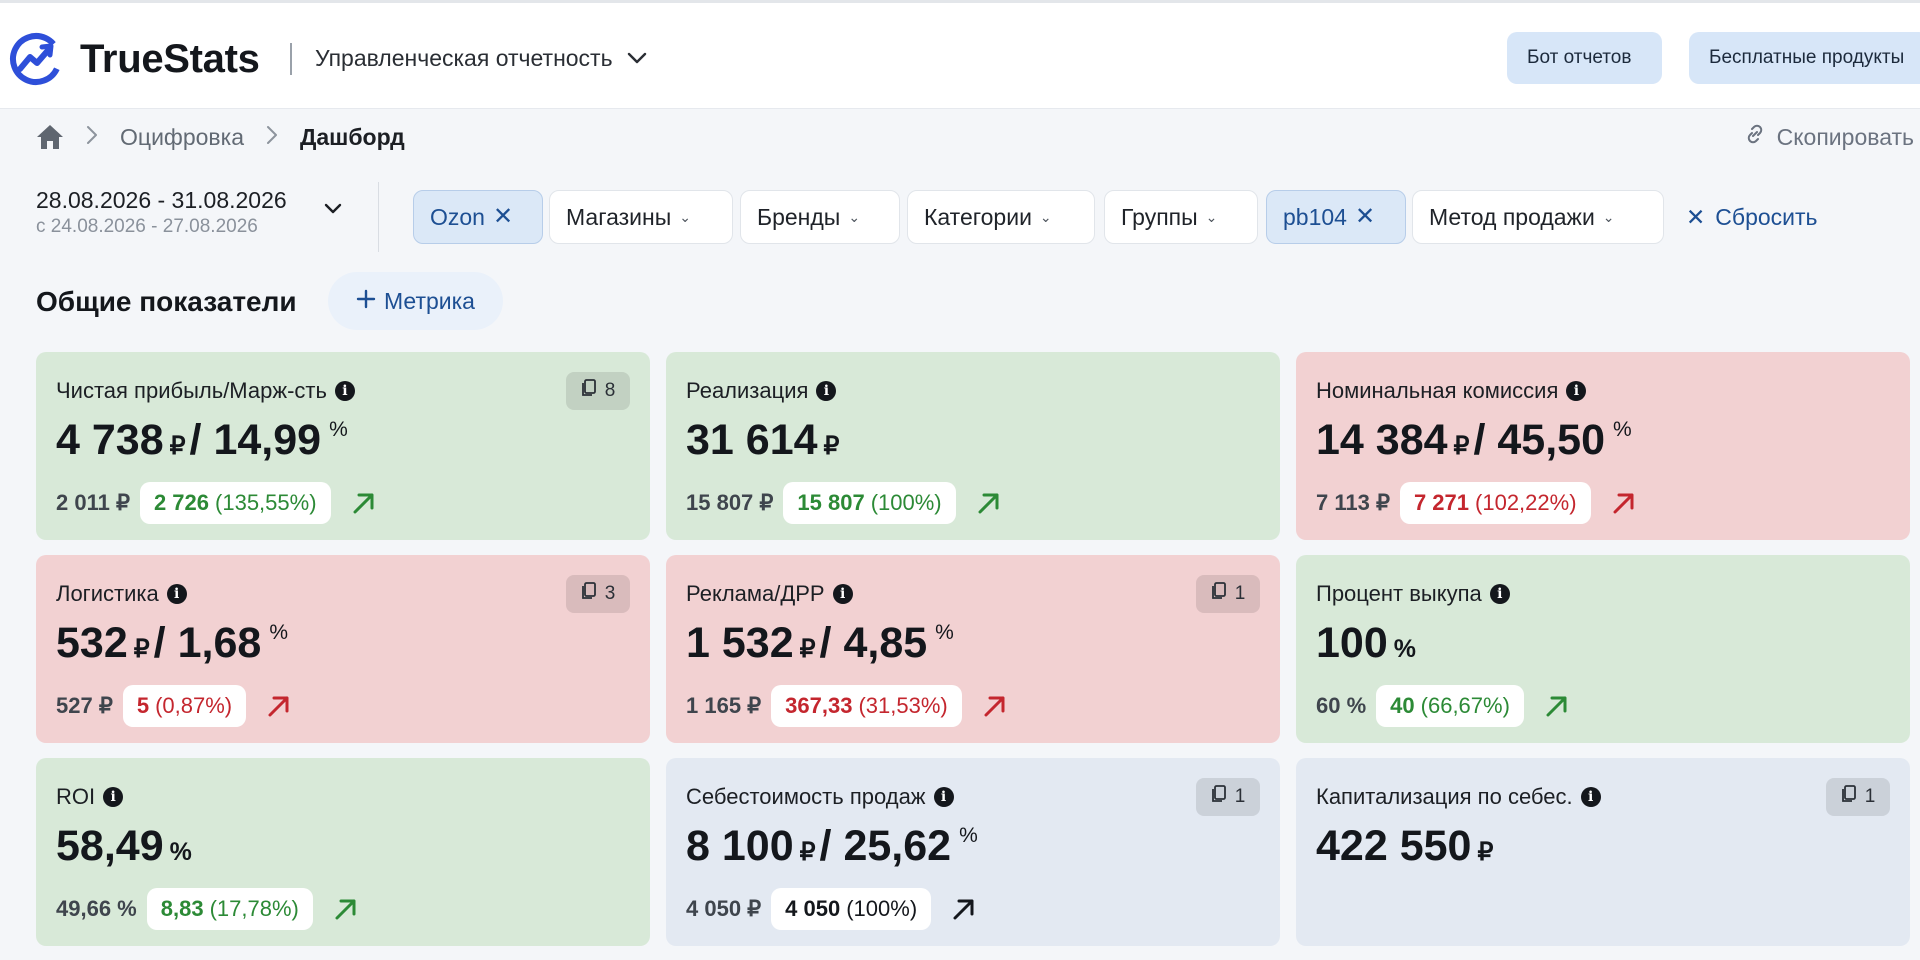 This screenshot has width=1920, height=960. What do you see at coordinates (820, 217) in the screenshot?
I see `filter-chip-brands: Бренды ⌄` at bounding box center [820, 217].